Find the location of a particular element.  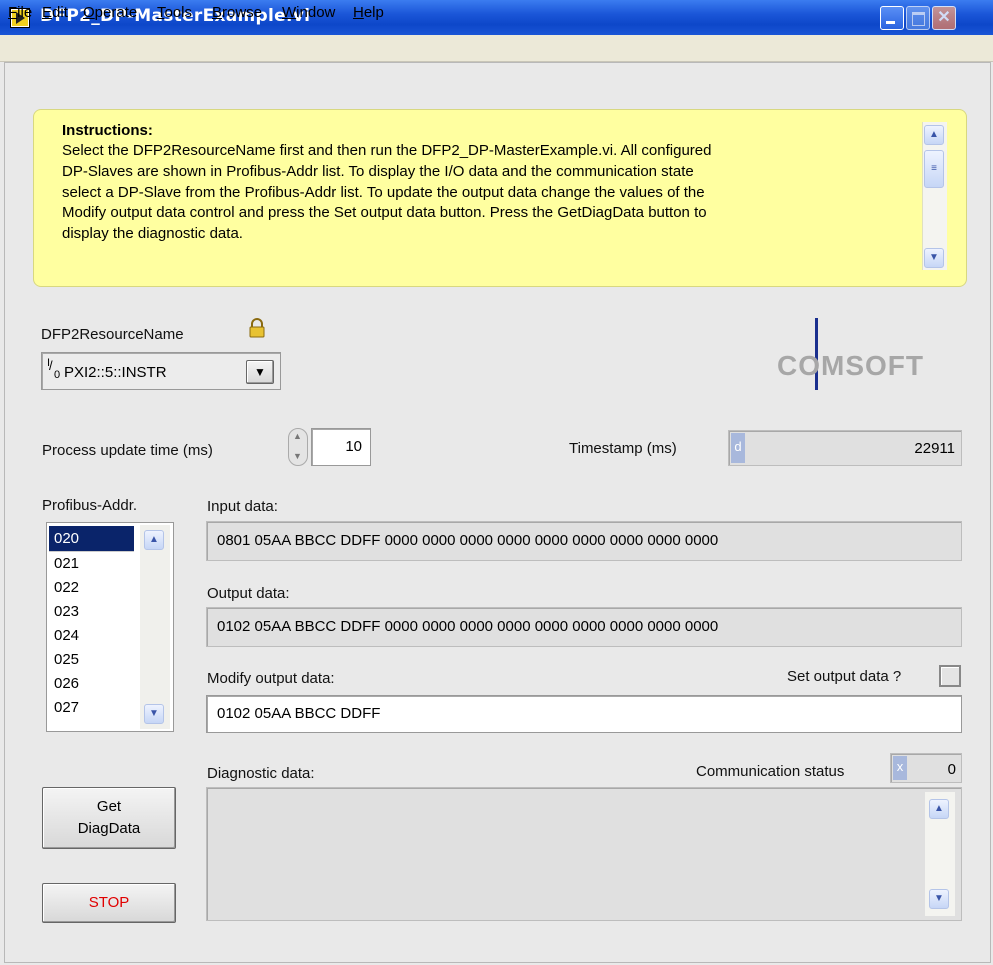

profibus-label: Profibus-Addr. is located at coordinates (90, 505).